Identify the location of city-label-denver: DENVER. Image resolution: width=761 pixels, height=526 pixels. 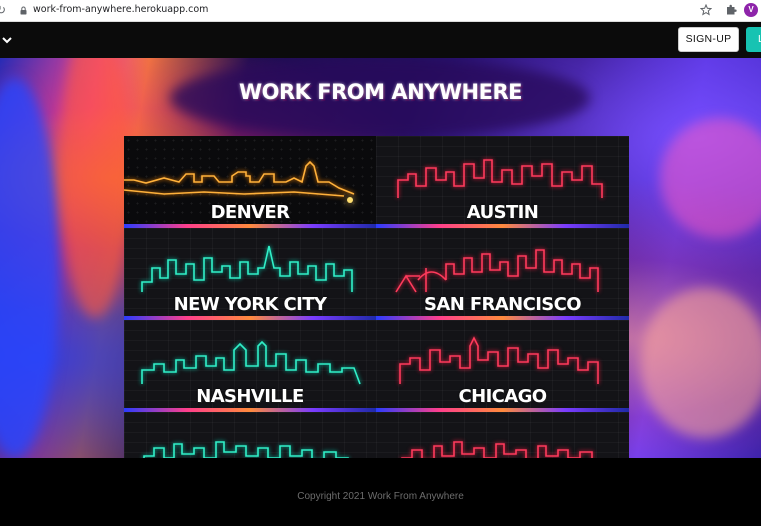
(250, 212).